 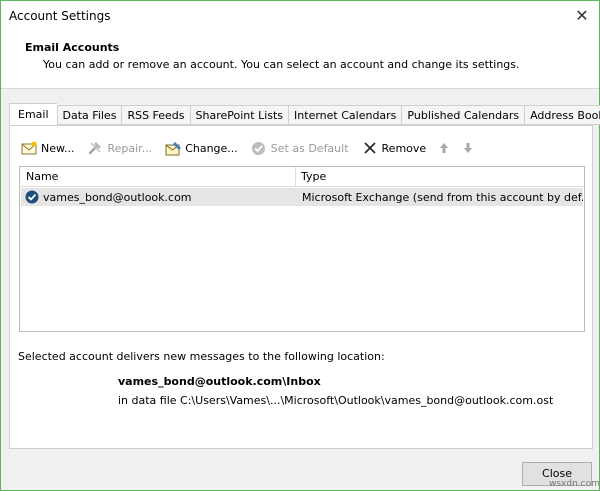 What do you see at coordinates (117, 197) in the screenshot?
I see `account-name: vames_bond@outlook.com` at bounding box center [117, 197].